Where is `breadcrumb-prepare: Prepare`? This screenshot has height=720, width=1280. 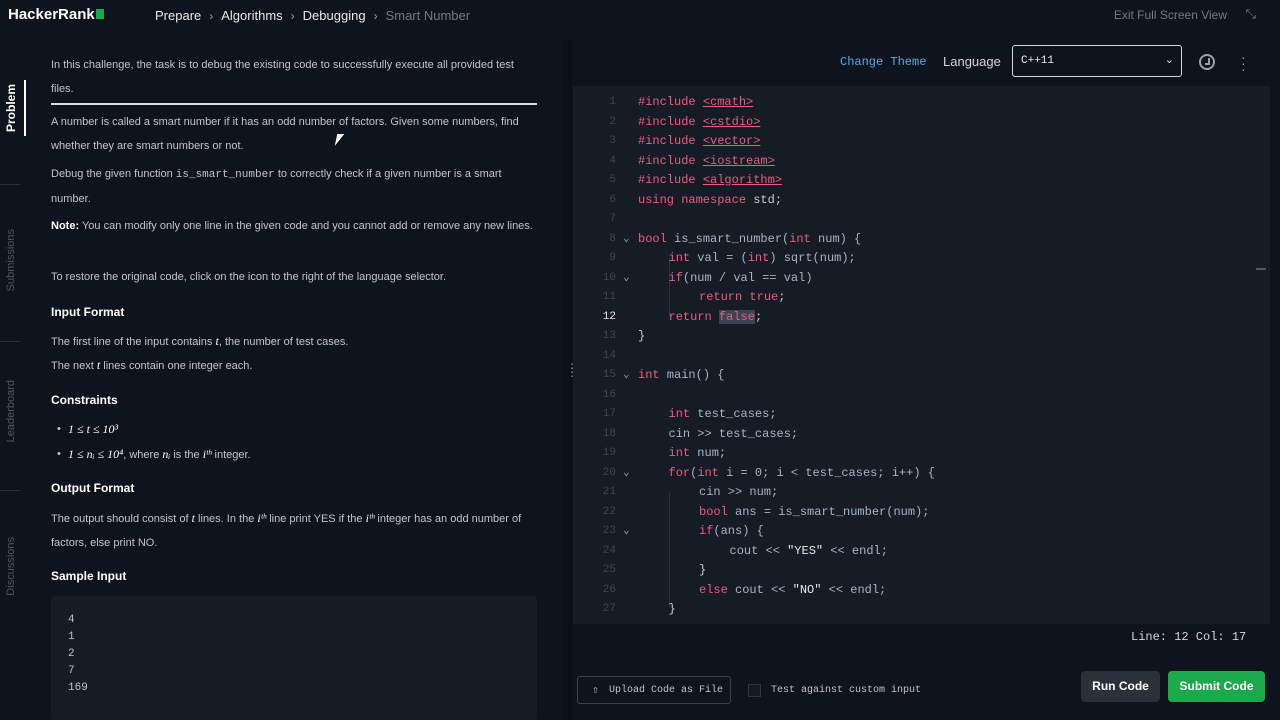
breadcrumb-prepare: Prepare is located at coordinates (178, 15).